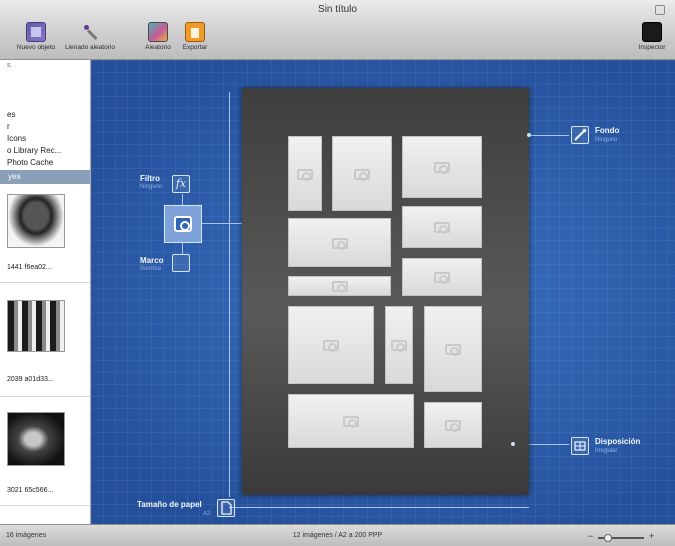  What do you see at coordinates (169, 504) in the screenshot?
I see `paper-size-label: Tamaño de papel` at bounding box center [169, 504].